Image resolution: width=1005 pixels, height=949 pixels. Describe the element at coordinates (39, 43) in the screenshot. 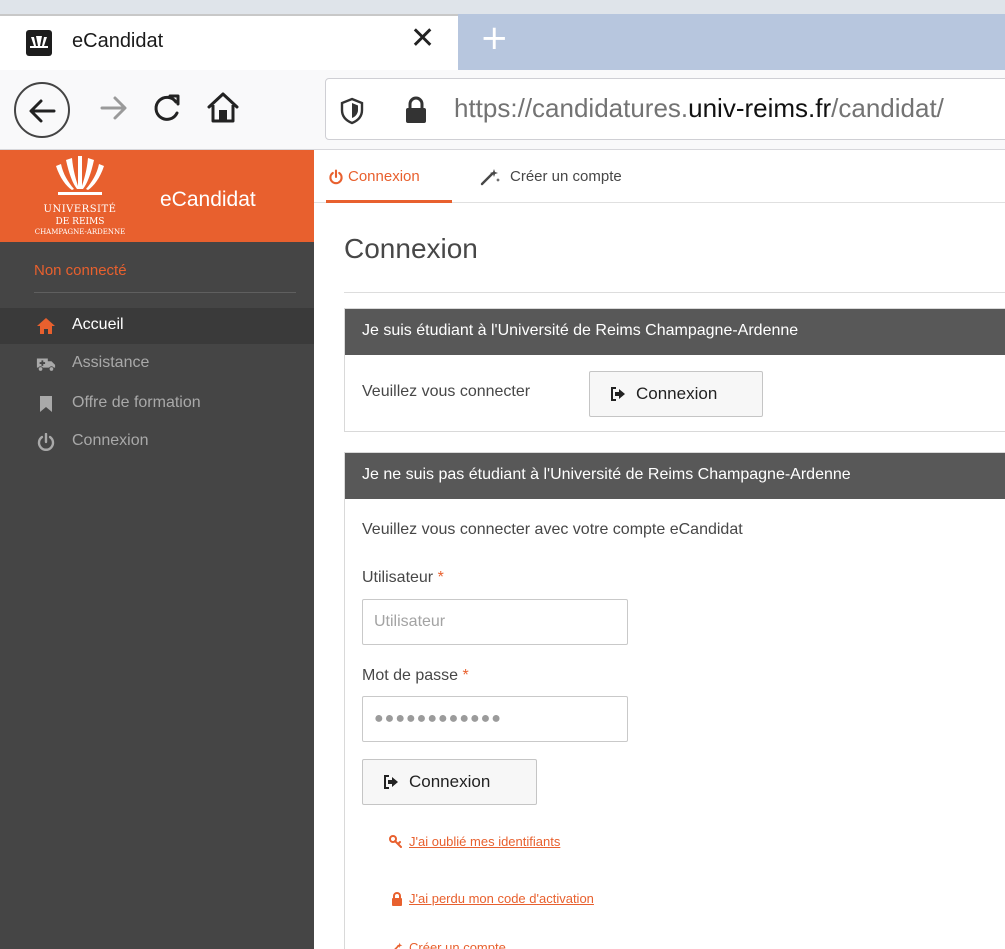

I see `favicon-icon` at that location.